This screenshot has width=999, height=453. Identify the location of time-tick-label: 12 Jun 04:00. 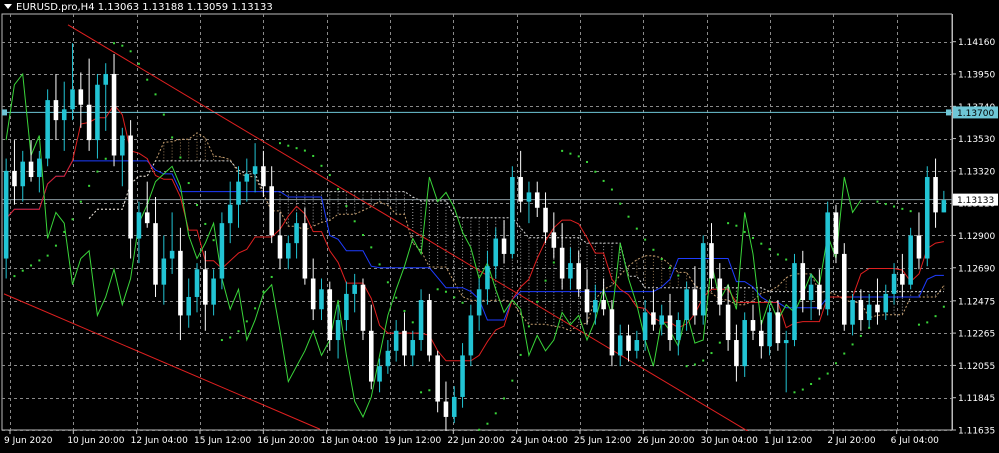
(159, 441).